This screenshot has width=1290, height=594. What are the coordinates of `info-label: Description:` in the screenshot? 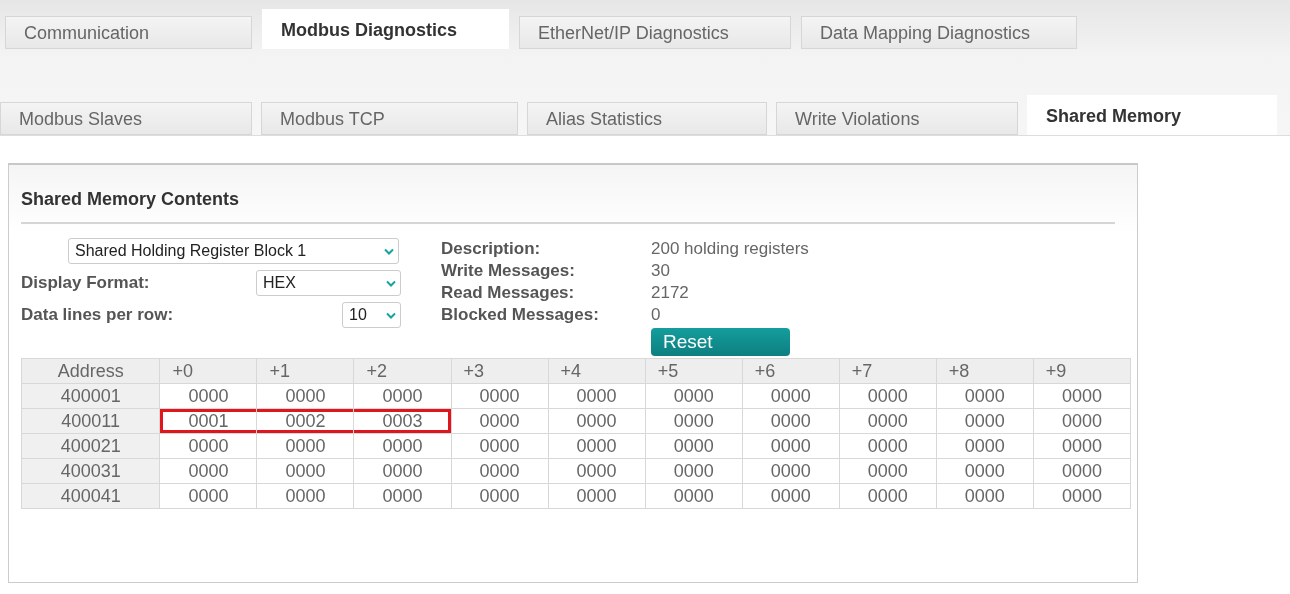 It's located at (491, 249).